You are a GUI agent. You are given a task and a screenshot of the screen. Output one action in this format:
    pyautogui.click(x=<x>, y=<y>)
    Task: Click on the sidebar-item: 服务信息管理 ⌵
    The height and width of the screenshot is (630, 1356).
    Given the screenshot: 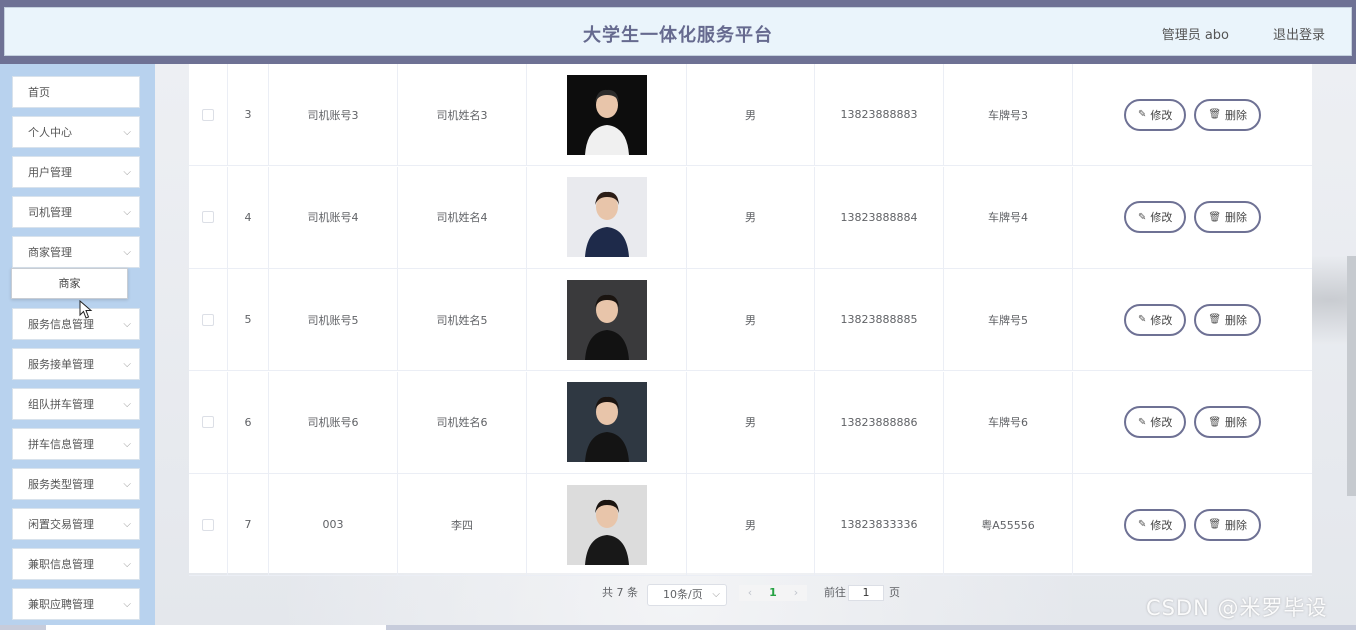 What is the action you would take?
    pyautogui.click(x=76, y=324)
    